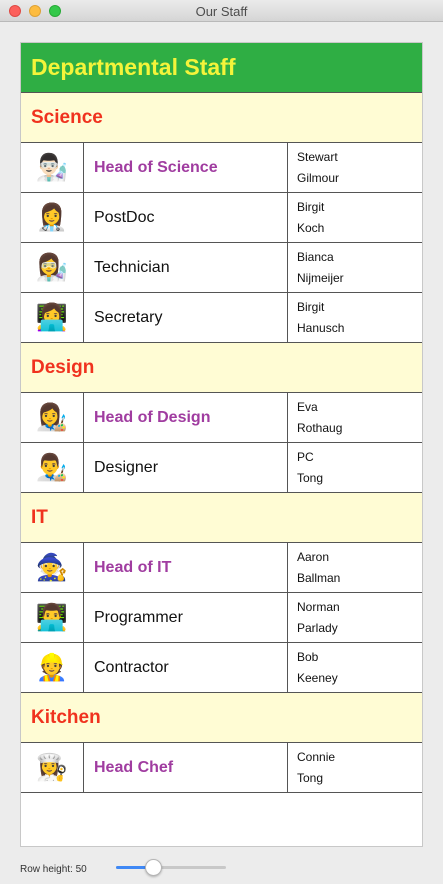 This screenshot has height=884, width=443. I want to click on table-row: 👩‍🎨 Head of Design Eva Rothaug, so click(221, 418).